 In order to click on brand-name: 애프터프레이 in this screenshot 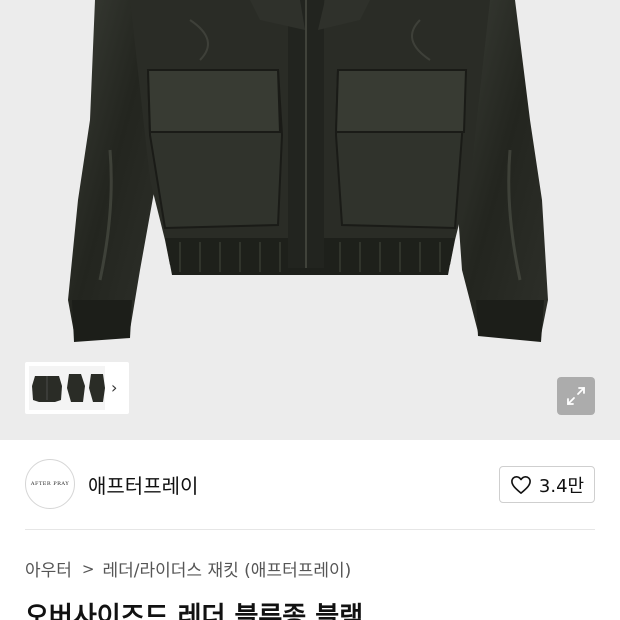, I will do `click(143, 484)`.